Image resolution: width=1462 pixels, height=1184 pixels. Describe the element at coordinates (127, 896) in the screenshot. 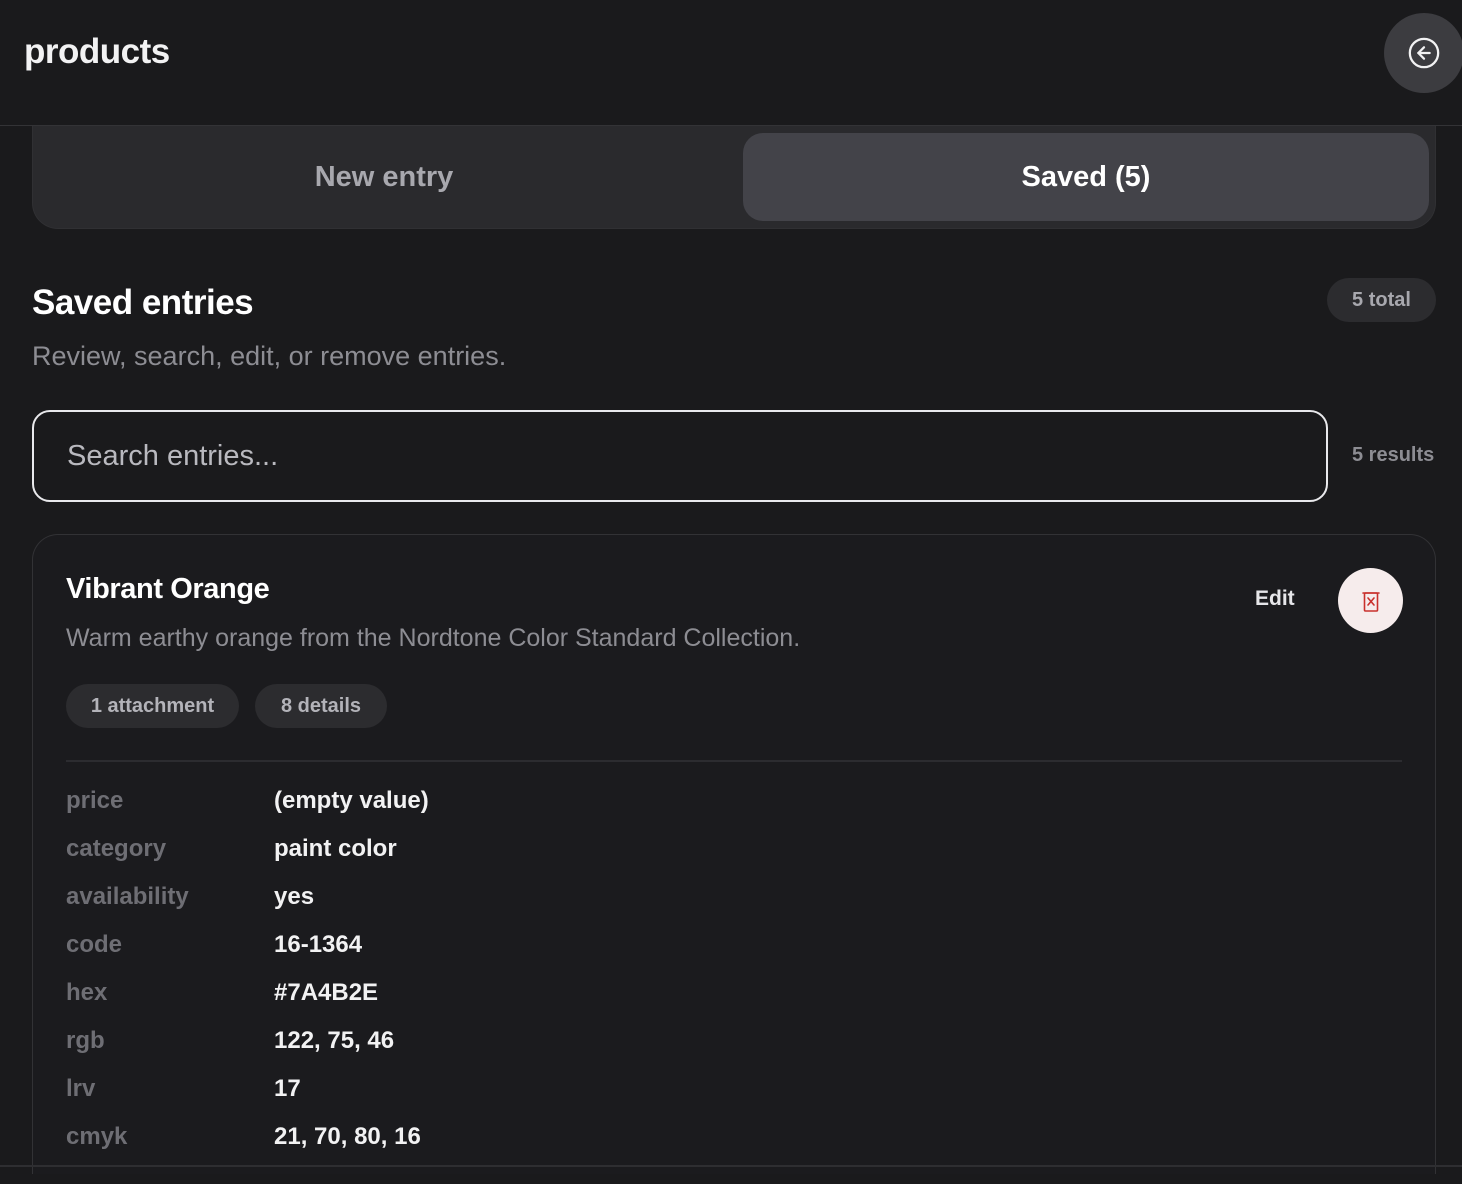

I see `detail-key: availability` at that location.